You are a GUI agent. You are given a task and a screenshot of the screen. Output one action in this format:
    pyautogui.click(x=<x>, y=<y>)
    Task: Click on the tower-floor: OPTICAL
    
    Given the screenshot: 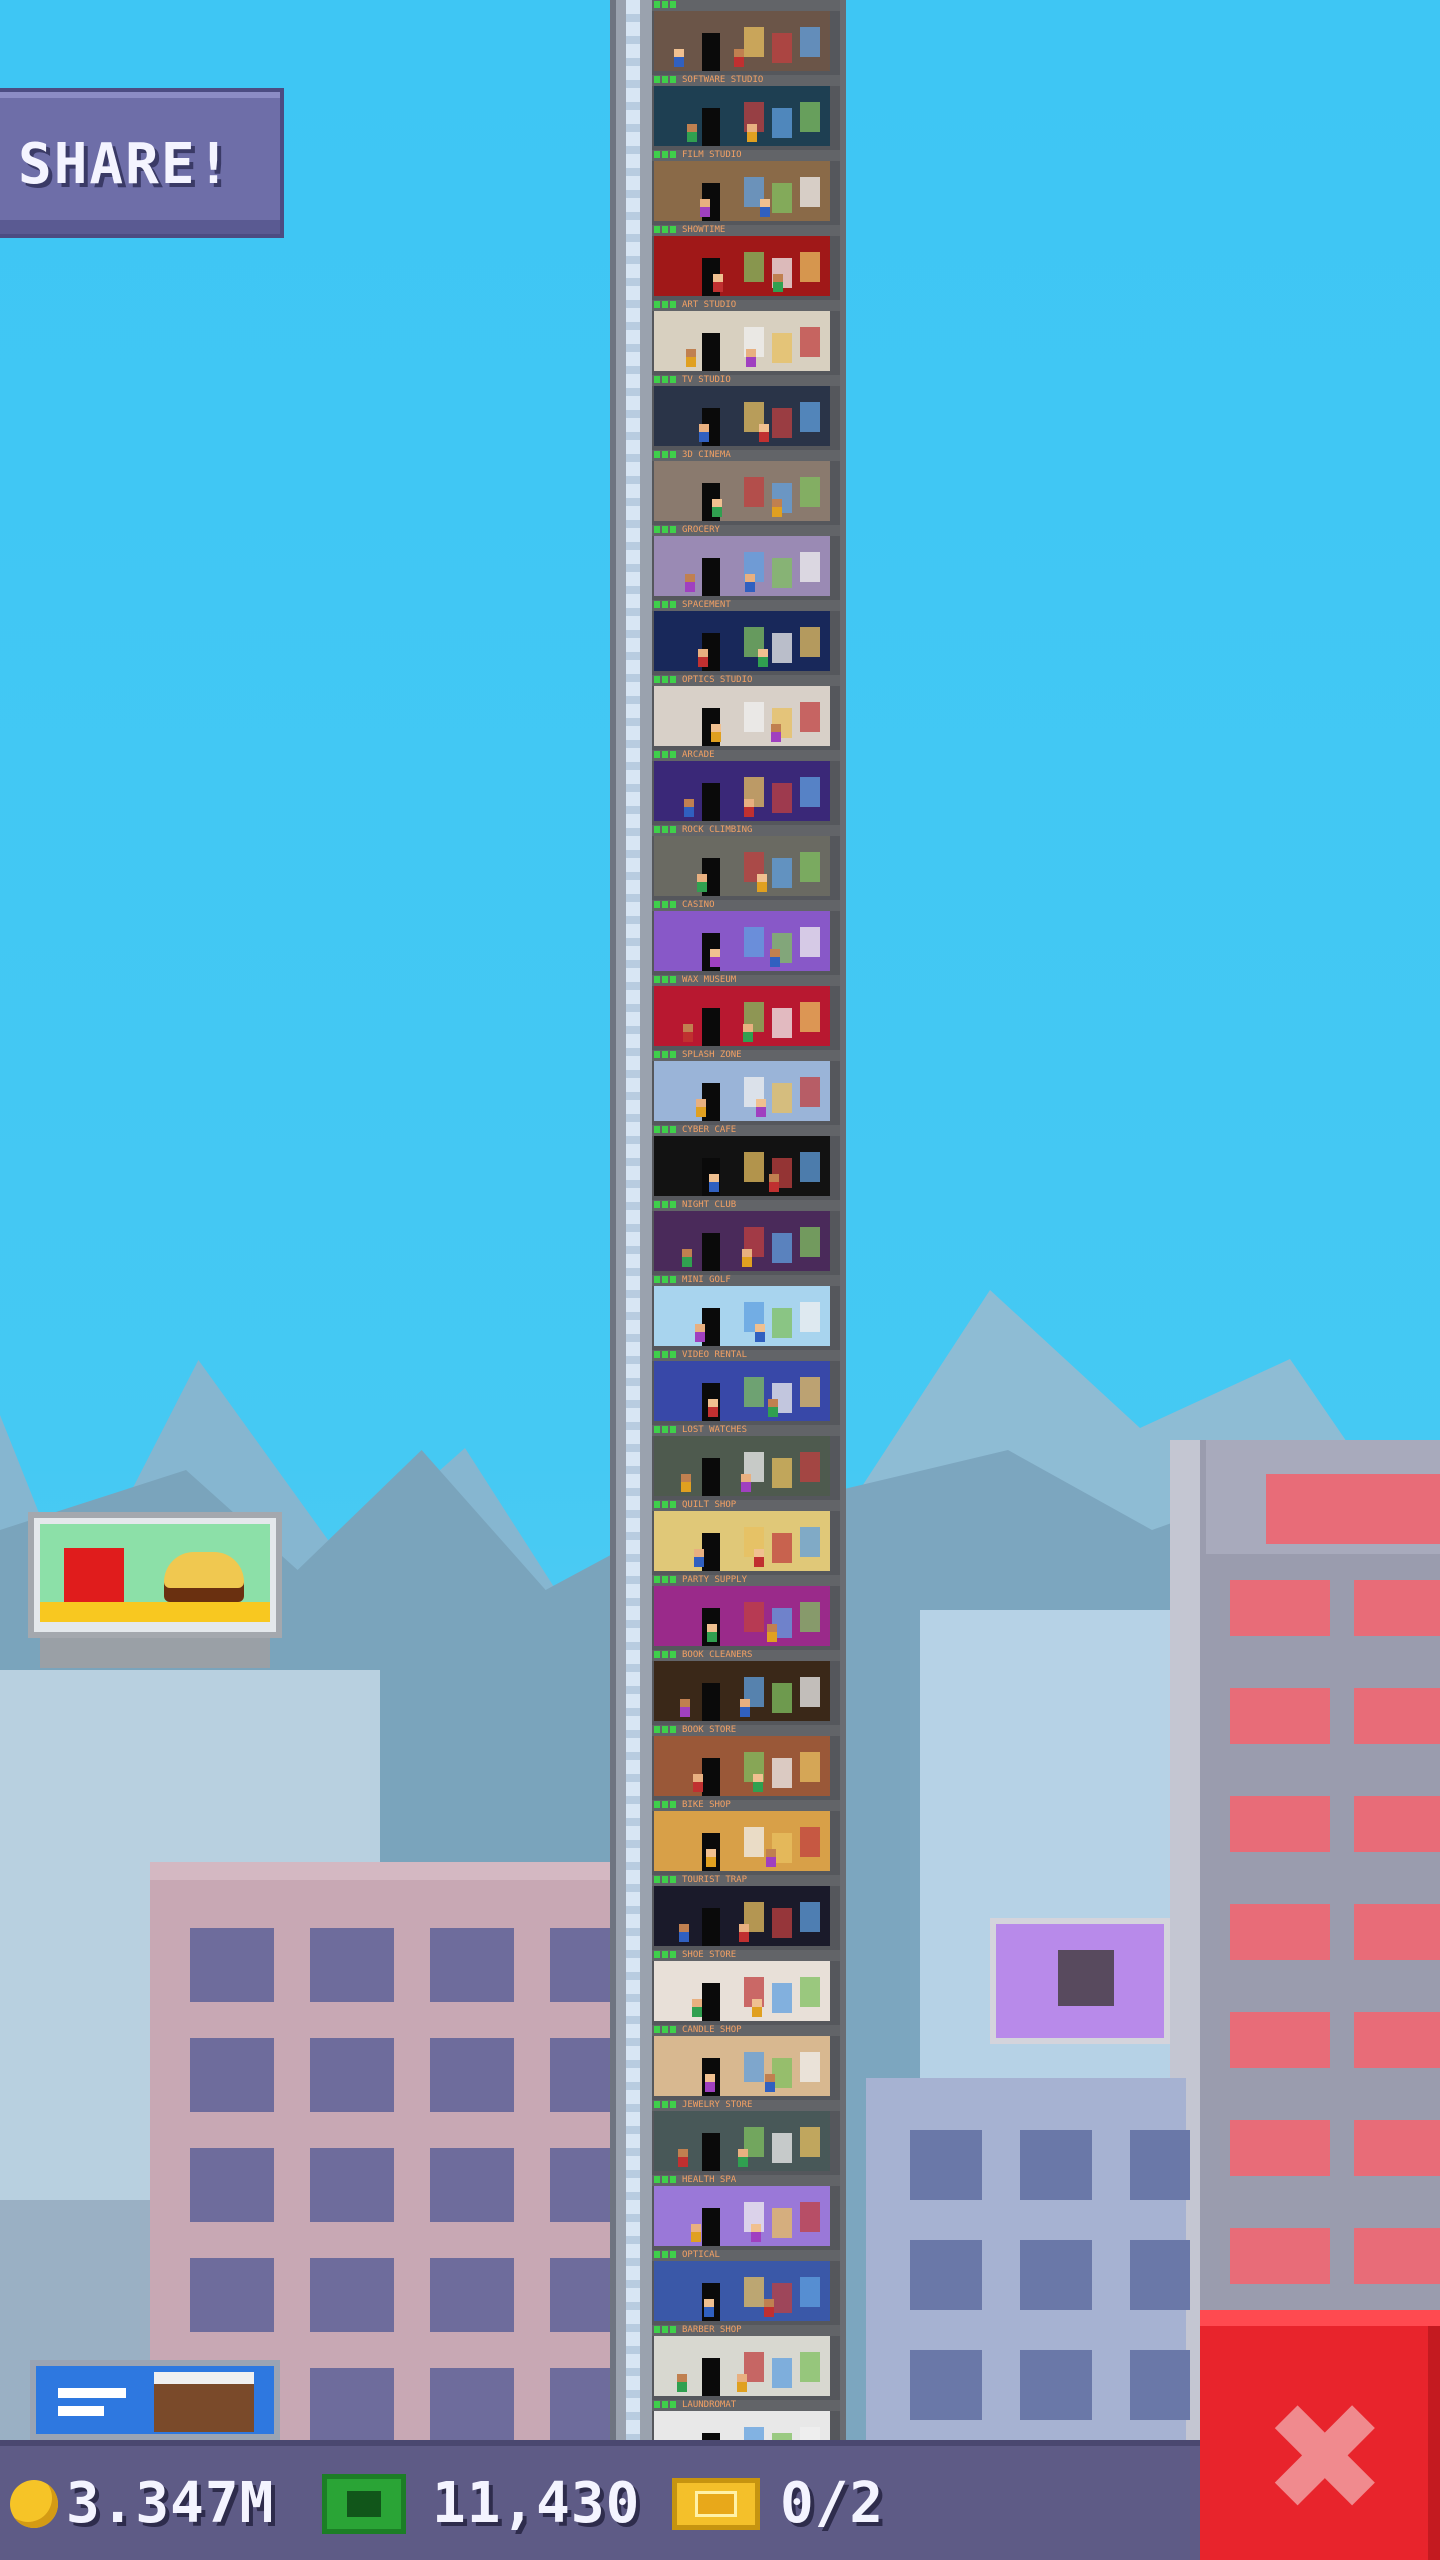 What is the action you would take?
    pyautogui.click(x=746, y=2287)
    